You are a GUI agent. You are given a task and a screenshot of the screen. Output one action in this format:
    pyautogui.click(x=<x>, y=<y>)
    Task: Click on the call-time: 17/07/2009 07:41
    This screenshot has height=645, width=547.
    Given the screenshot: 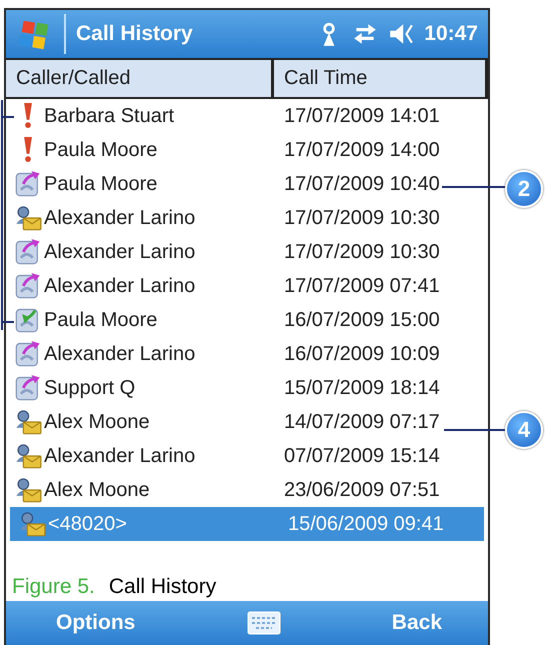 What is the action you would take?
    pyautogui.click(x=362, y=286)
    